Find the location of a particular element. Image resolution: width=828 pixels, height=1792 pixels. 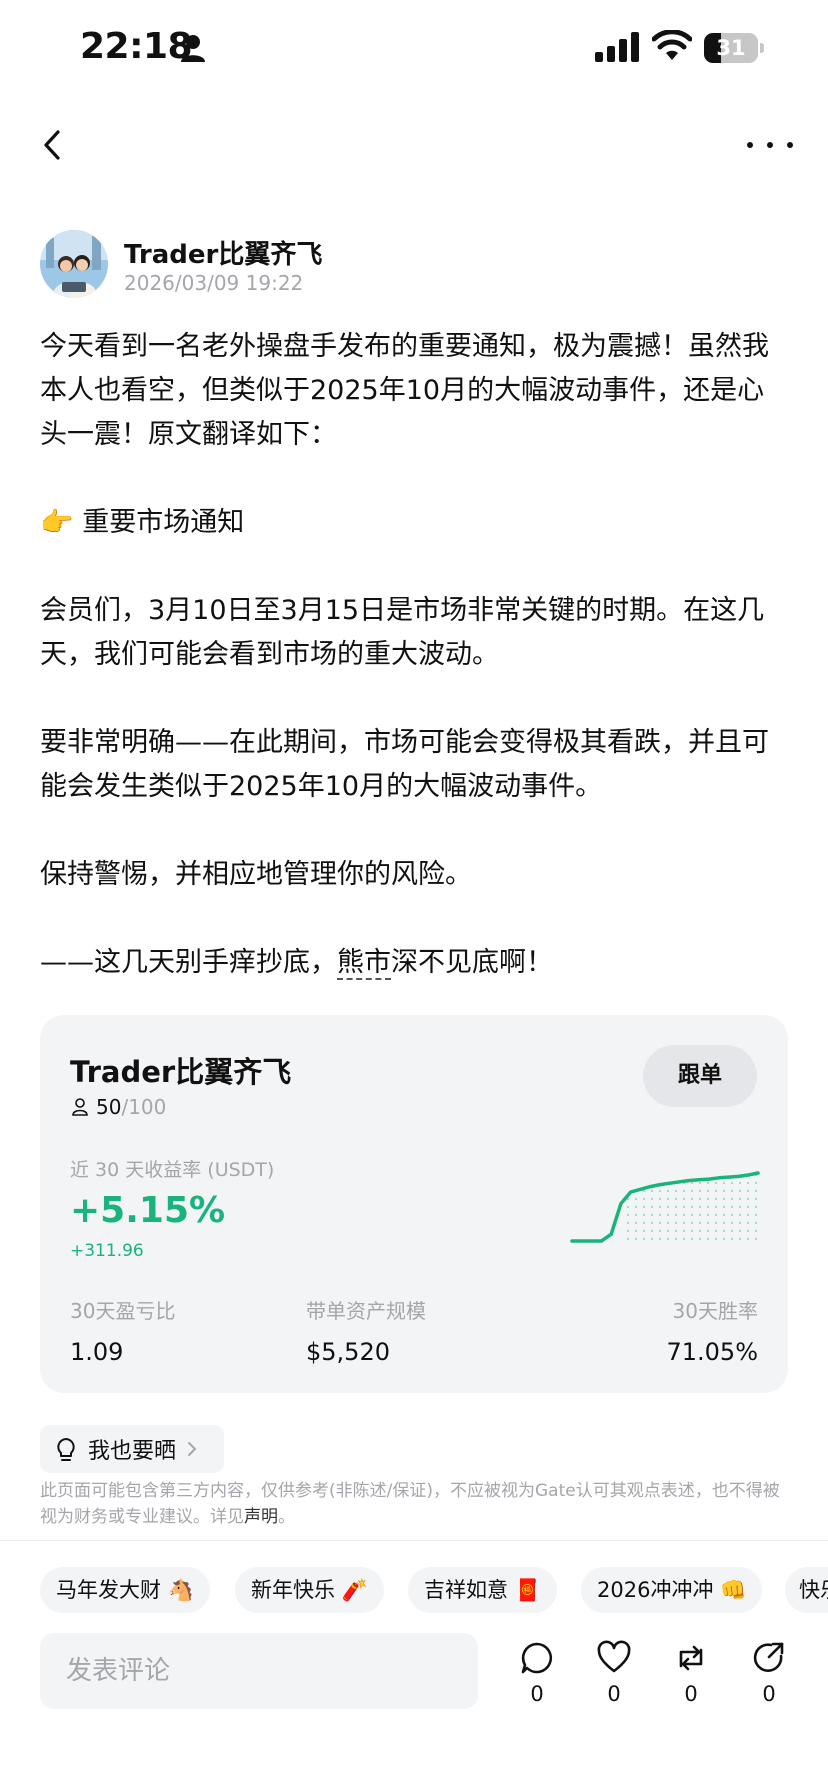

share-count: 0 is located at coordinates (769, 1694).